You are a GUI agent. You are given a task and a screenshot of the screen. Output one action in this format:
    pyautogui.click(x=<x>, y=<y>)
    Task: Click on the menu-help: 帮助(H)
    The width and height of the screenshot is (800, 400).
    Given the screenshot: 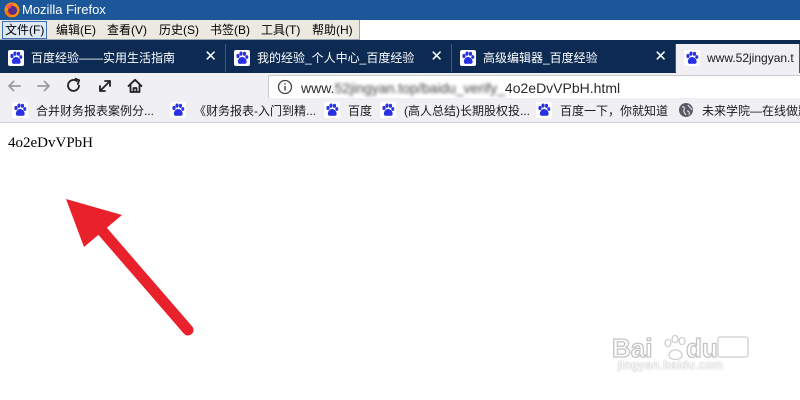 What is the action you would take?
    pyautogui.click(x=332, y=30)
    